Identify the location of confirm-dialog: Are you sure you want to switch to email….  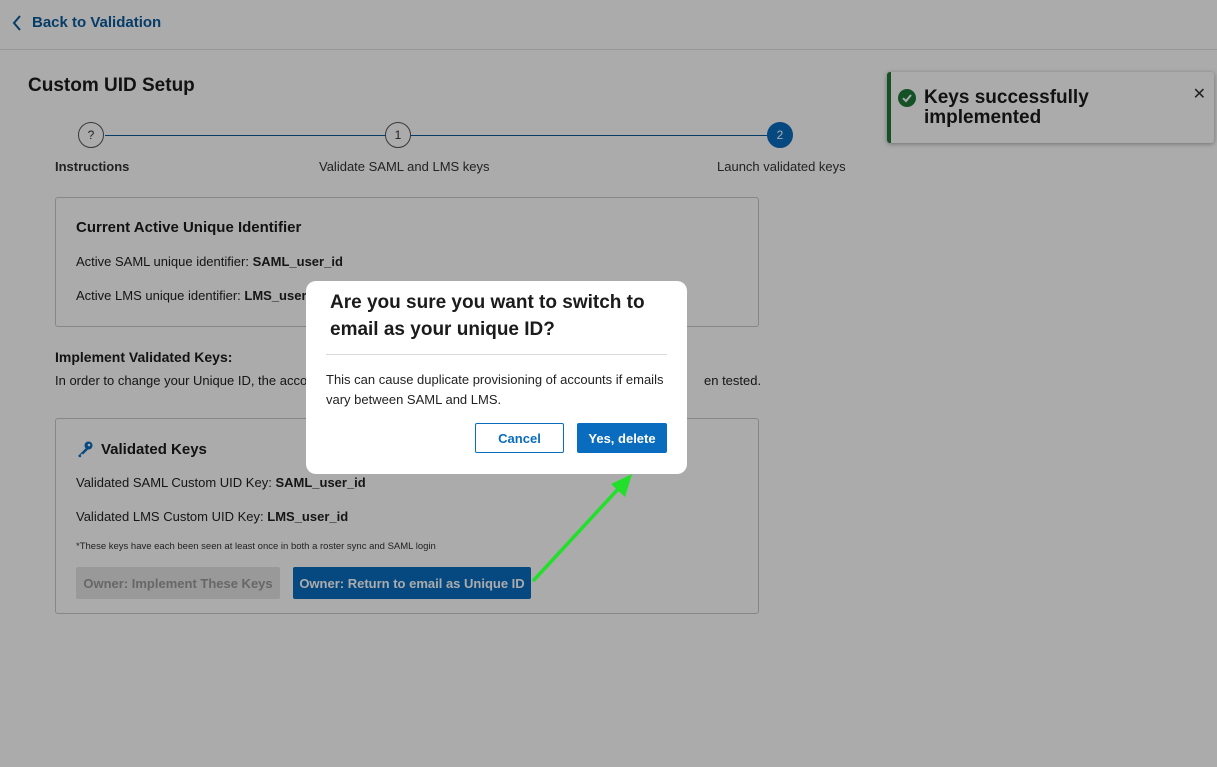
(496, 377).